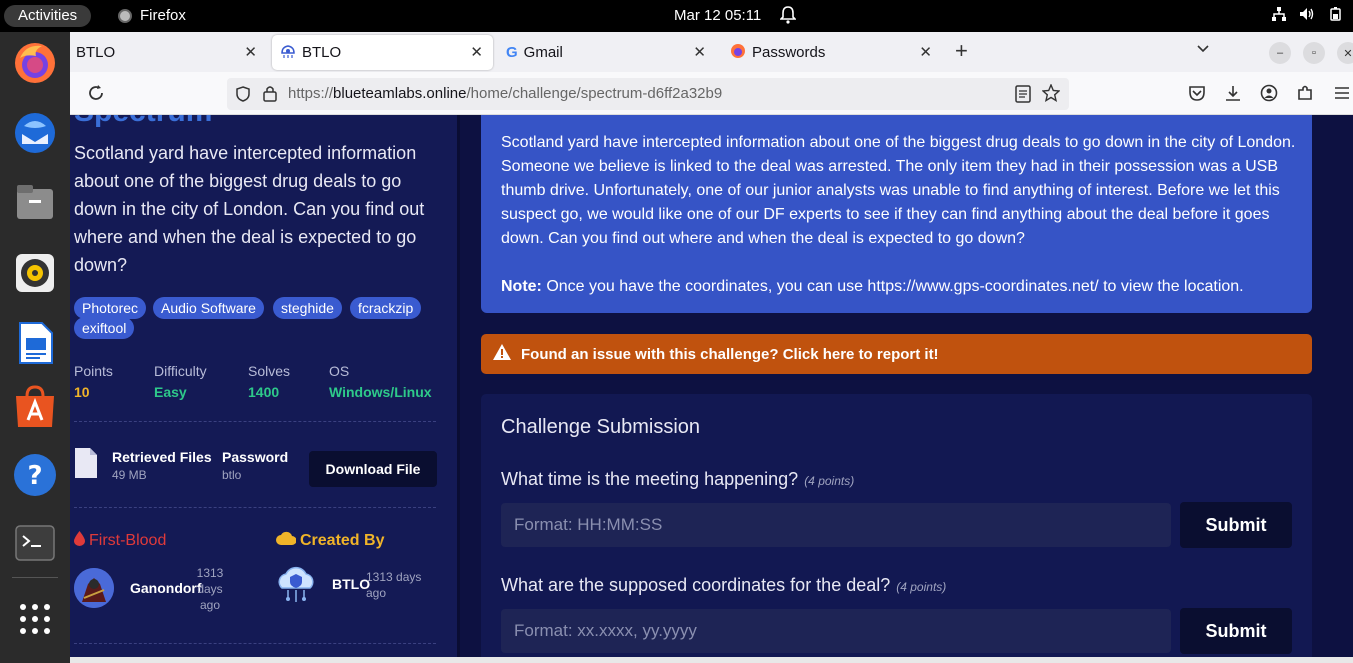 The image size is (1353, 663). I want to click on account-icon, so click(1269, 95).